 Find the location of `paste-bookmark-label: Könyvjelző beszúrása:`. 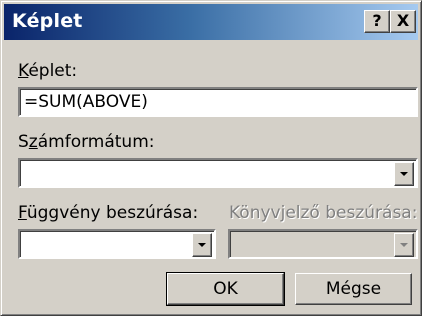

paste-bookmark-label: Könyvjelző beszúrása: is located at coordinates (323, 213).